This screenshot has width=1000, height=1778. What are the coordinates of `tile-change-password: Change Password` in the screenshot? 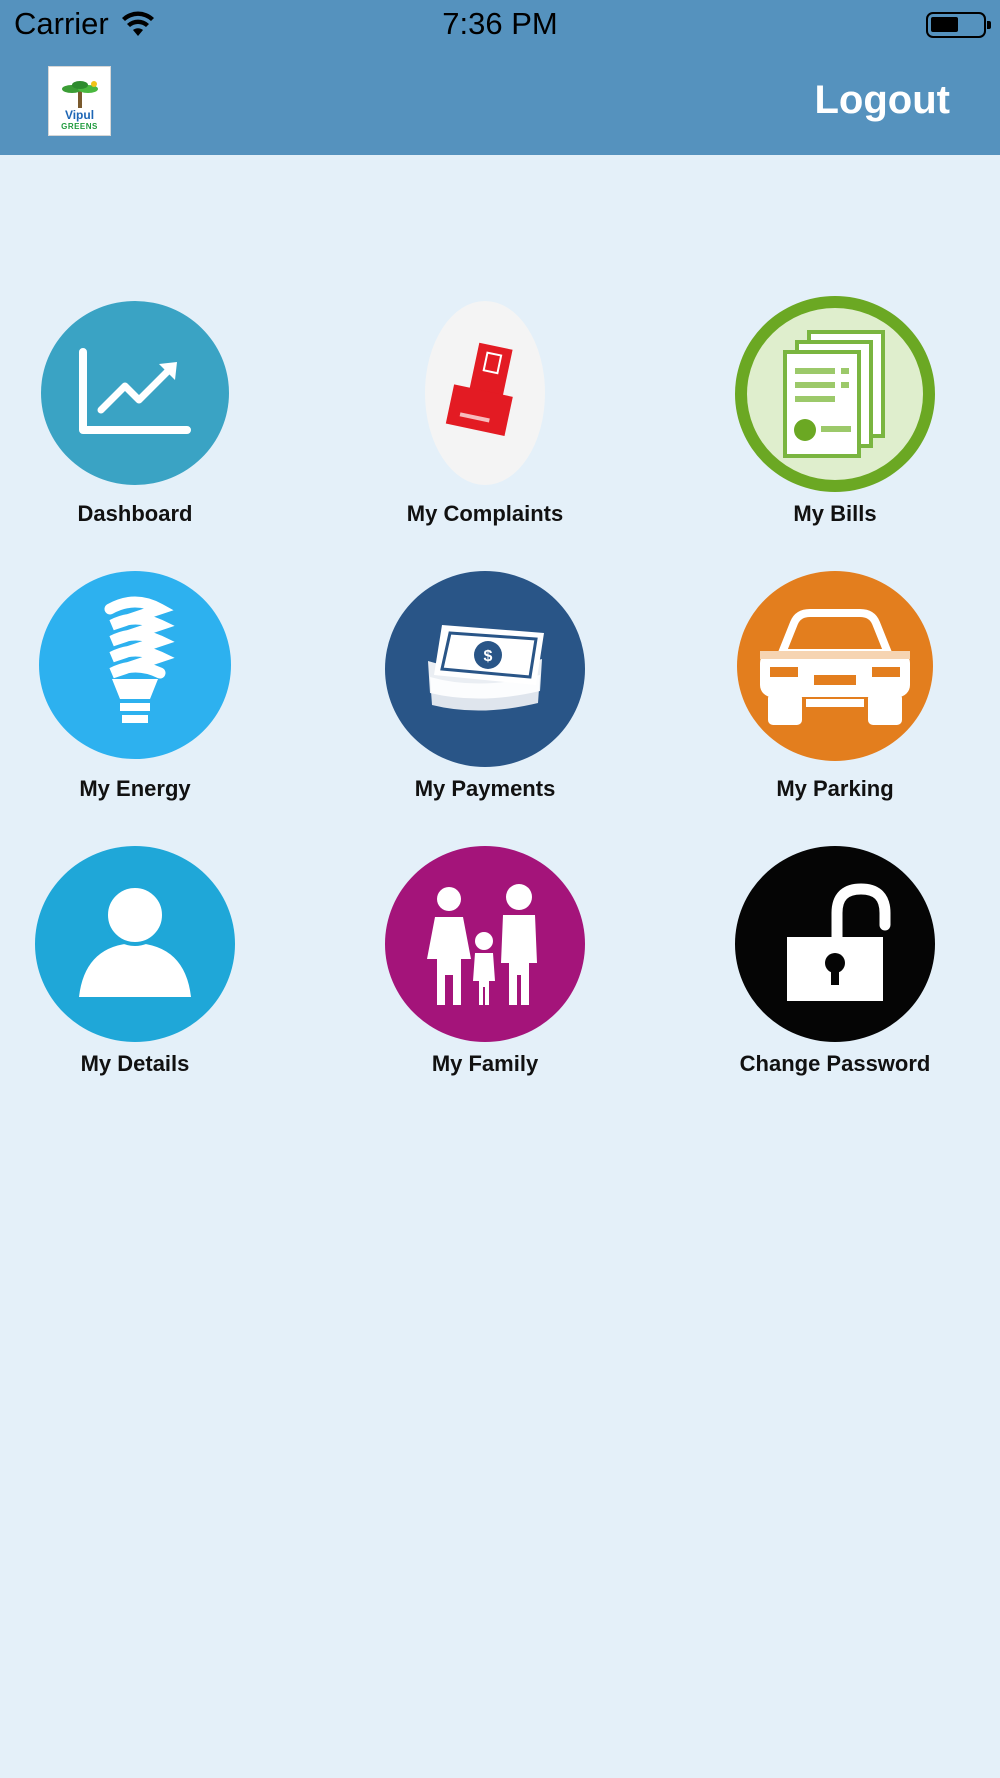 It's located at (835, 971).